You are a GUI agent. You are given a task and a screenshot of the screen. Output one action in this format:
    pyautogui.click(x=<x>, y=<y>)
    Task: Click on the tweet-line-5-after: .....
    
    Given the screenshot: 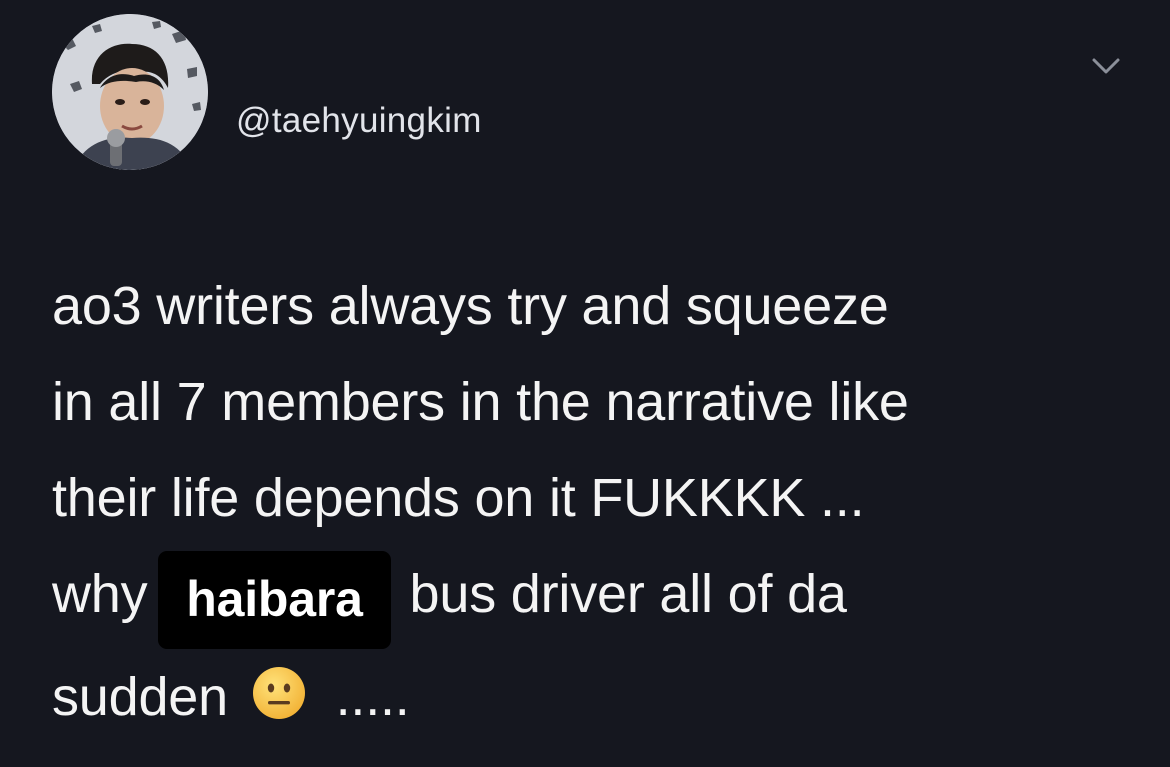 What is the action you would take?
    pyautogui.click(x=372, y=697)
    